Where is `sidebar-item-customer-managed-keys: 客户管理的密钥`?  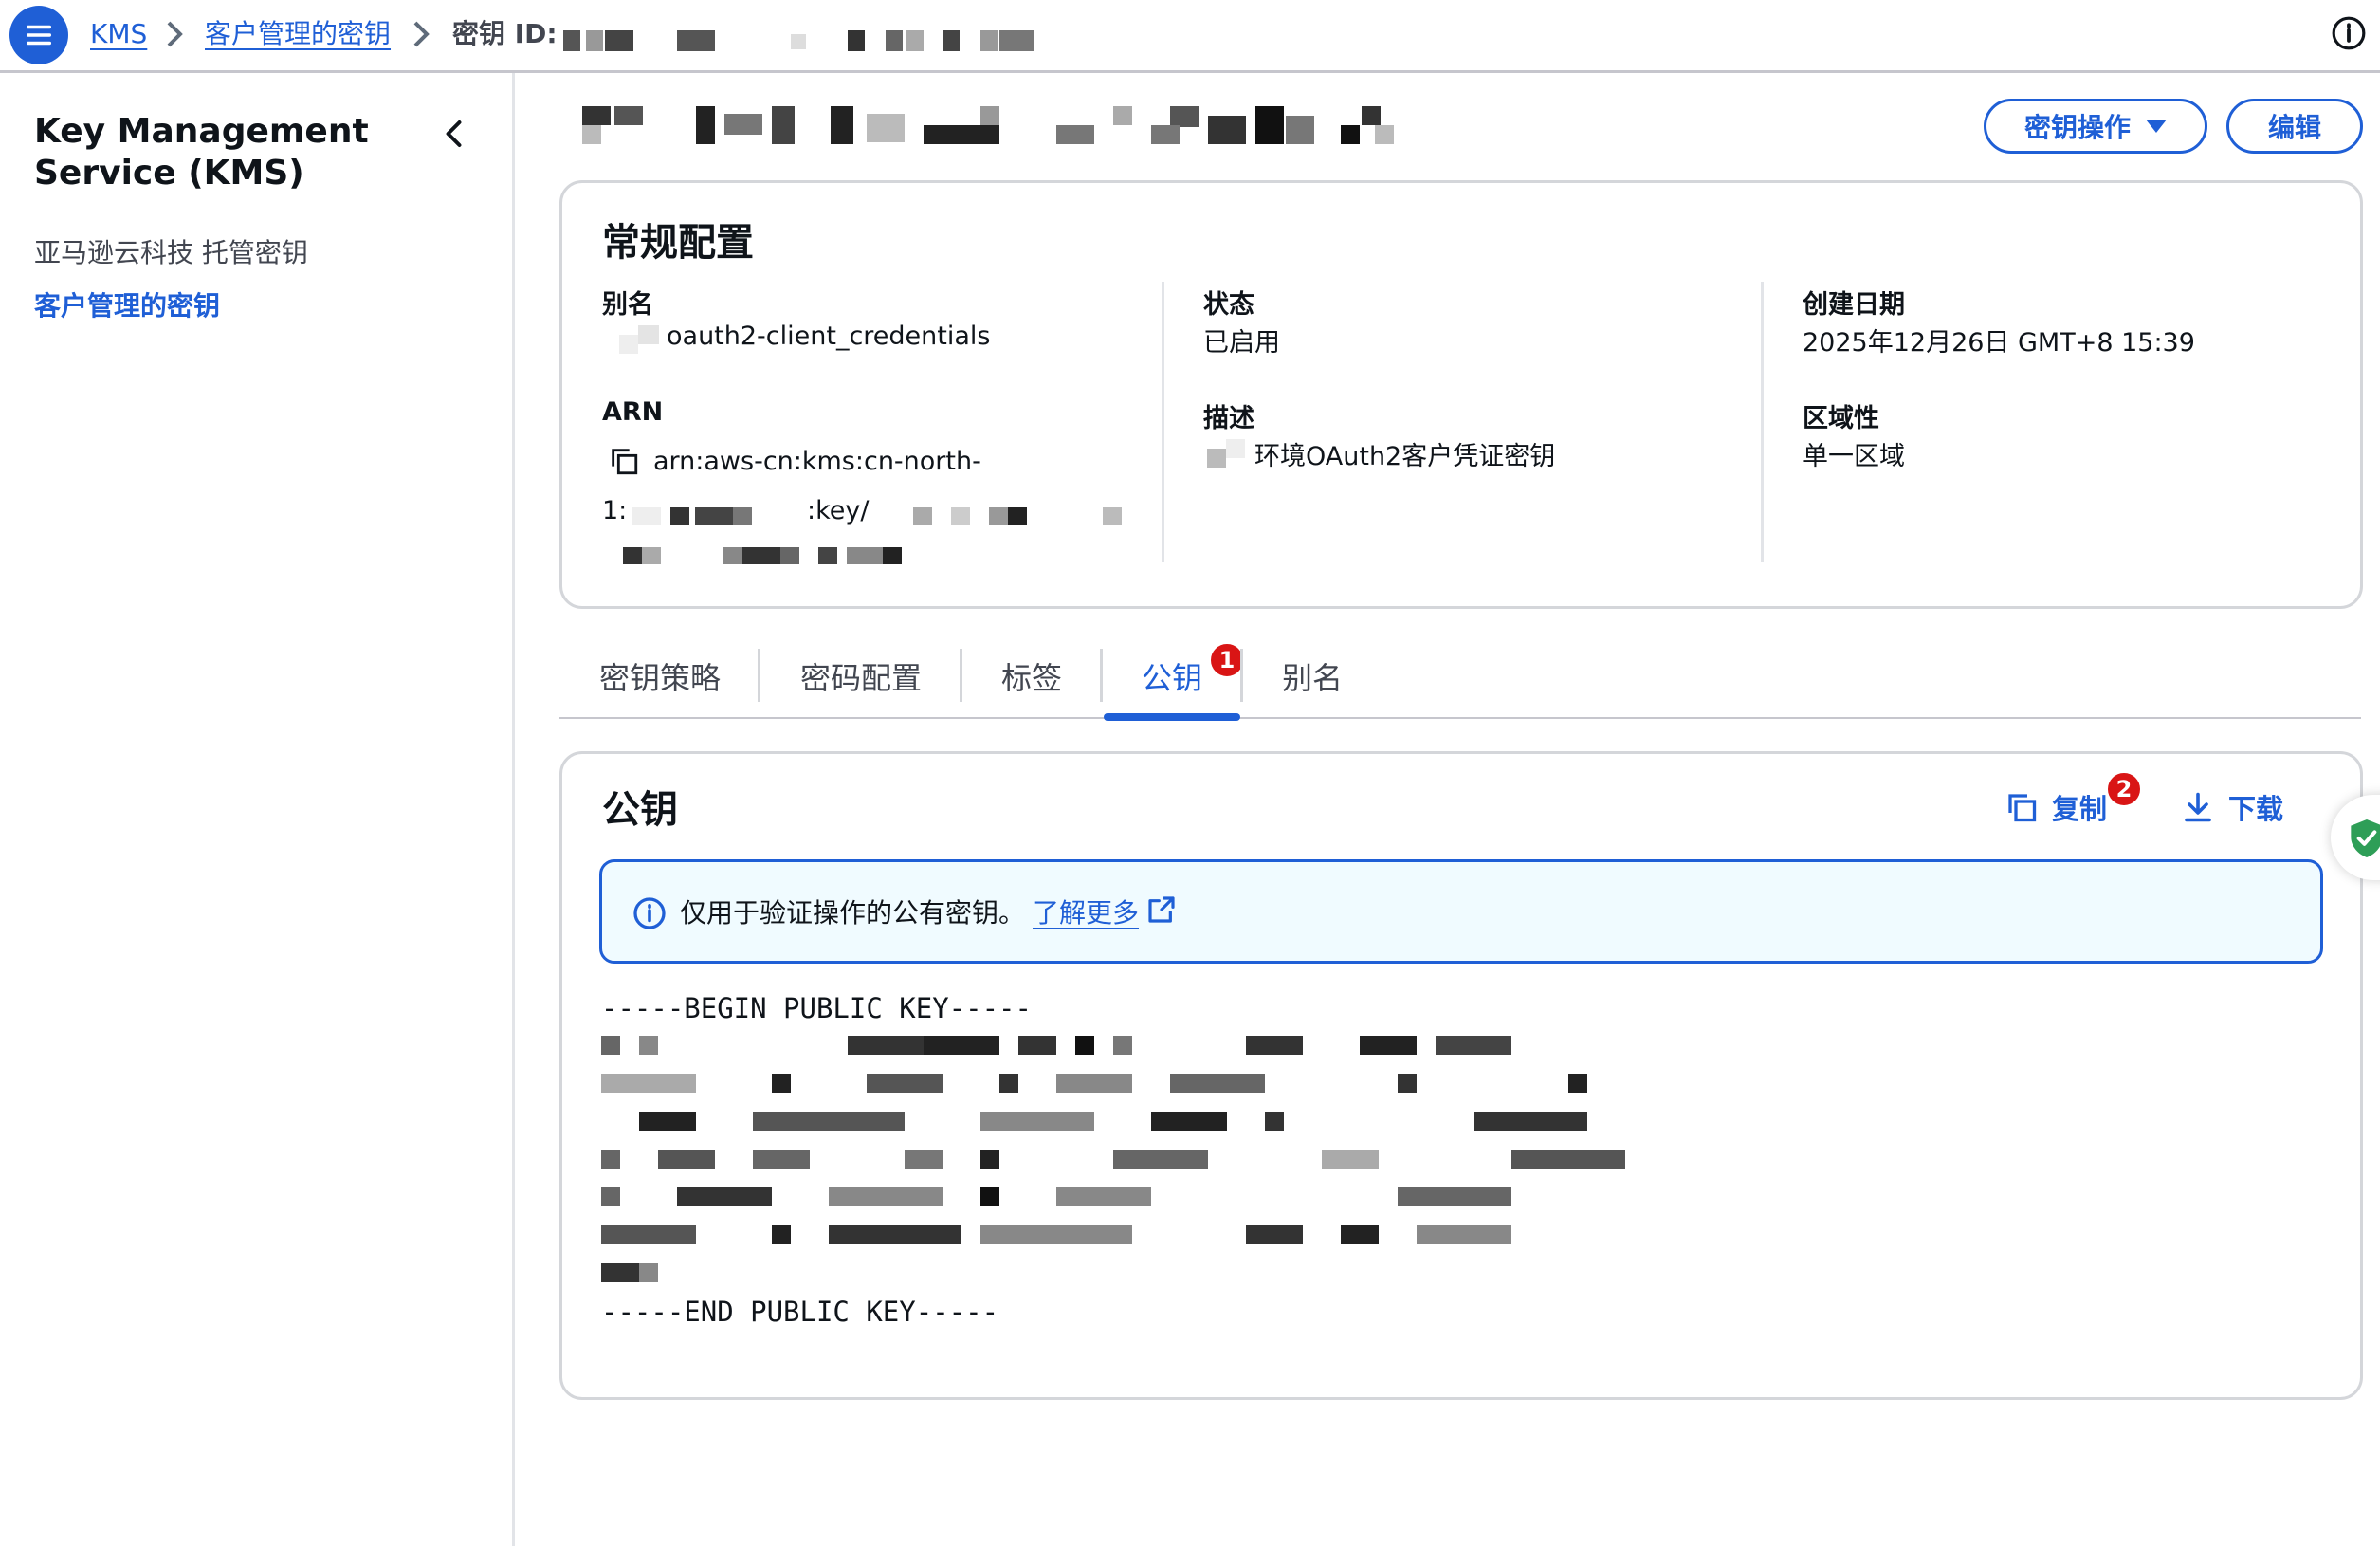
sidebar-item-customer-managed-keys: 客户管理的密钥 is located at coordinates (127, 304).